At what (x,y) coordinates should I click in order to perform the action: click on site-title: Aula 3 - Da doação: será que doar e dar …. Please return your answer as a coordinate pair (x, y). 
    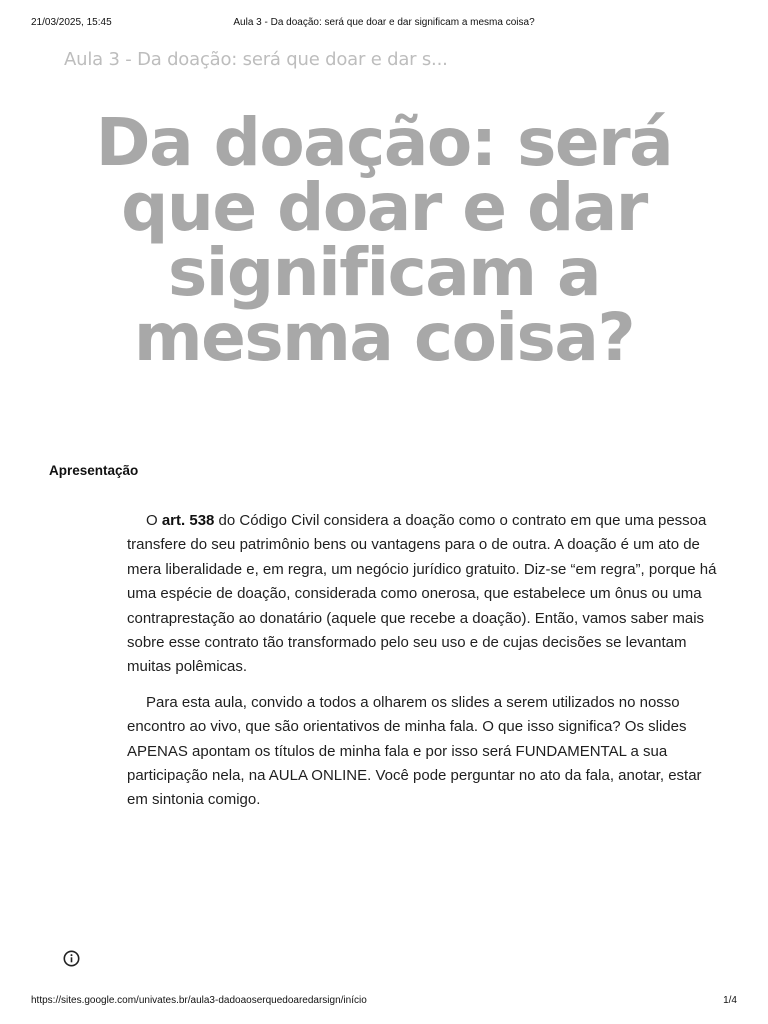
    Looking at the image, I should click on (256, 59).